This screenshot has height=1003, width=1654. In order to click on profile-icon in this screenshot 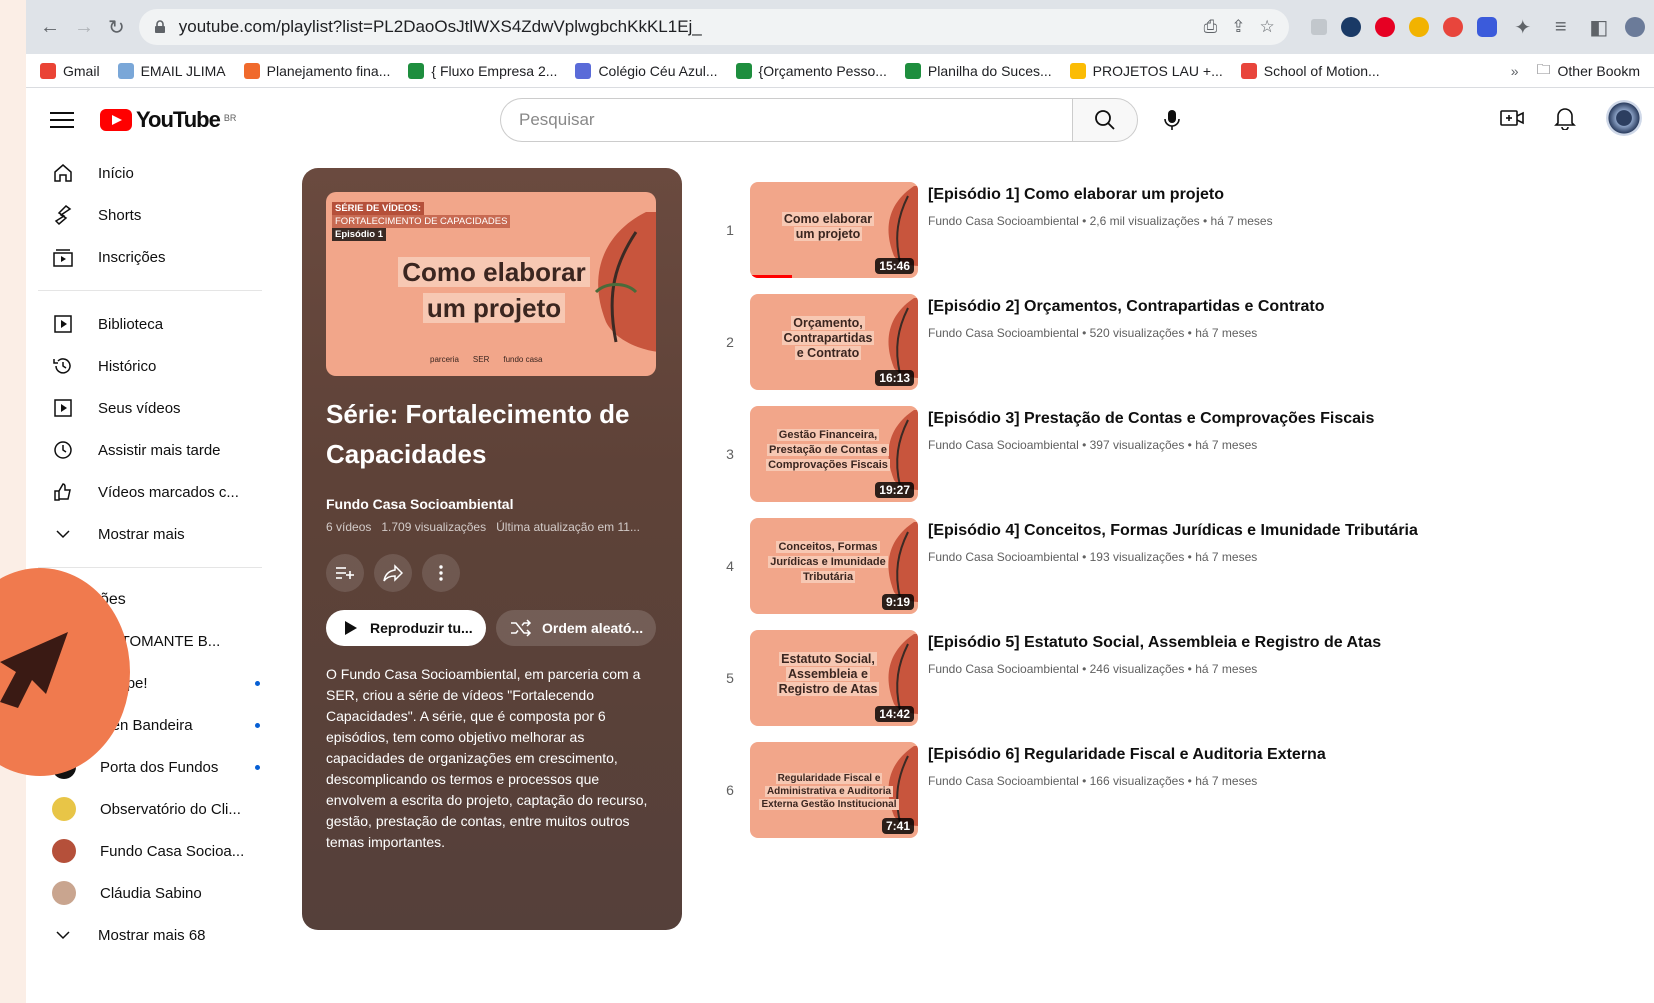, I will do `click(1634, 27)`.